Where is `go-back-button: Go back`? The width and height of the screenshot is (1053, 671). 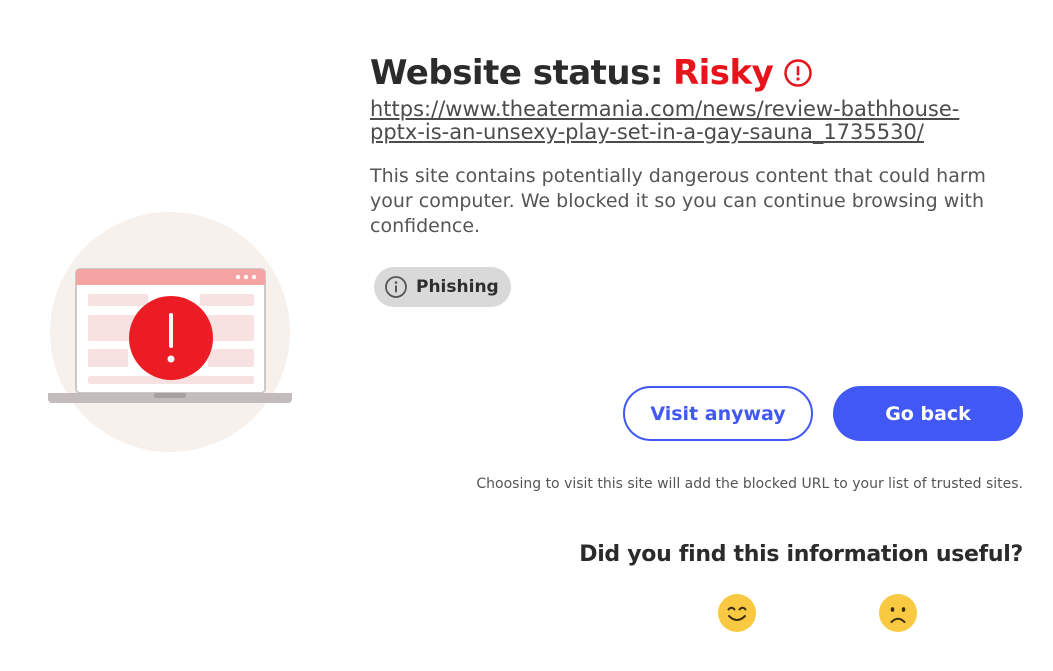
go-back-button: Go back is located at coordinates (928, 413).